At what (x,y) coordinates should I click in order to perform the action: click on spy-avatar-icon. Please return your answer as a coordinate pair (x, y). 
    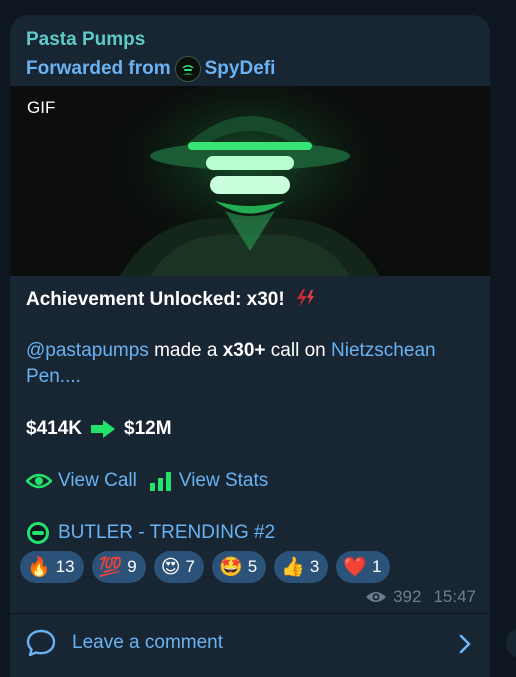
    Looking at the image, I should click on (187, 69).